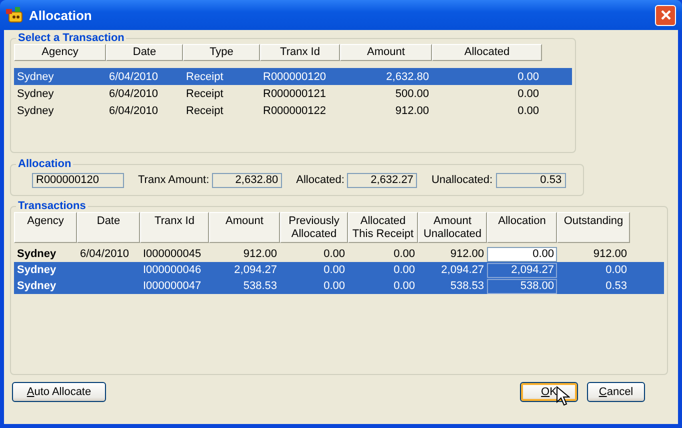 The width and height of the screenshot is (682, 428). Describe the element at coordinates (78, 180) in the screenshot. I see `tranx-id-field: R000000120` at that location.